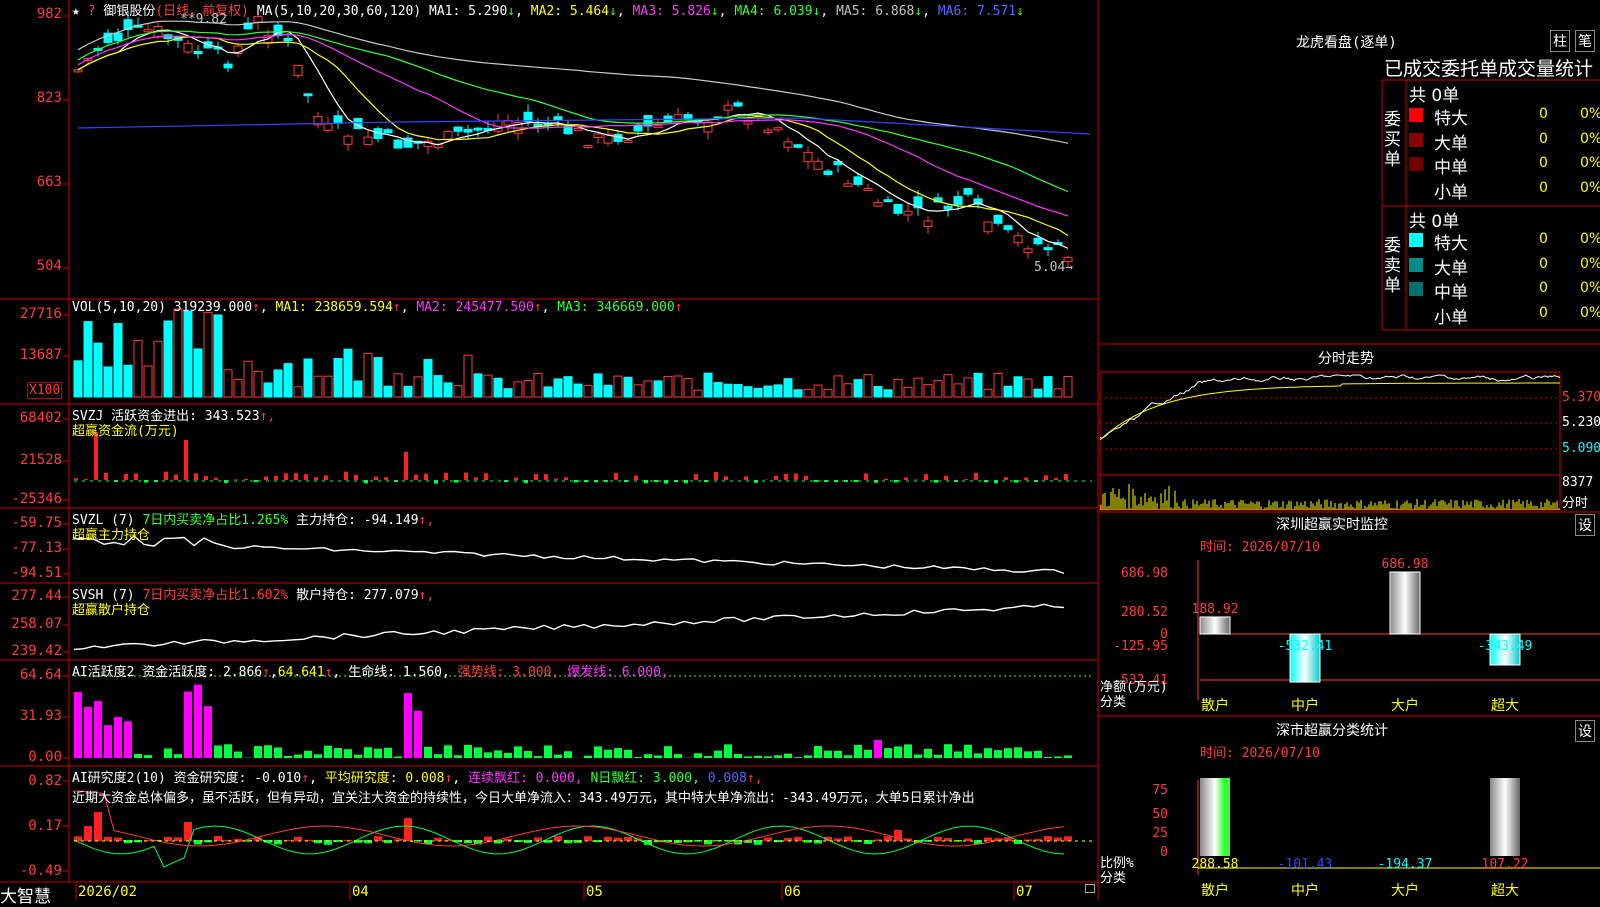  Describe the element at coordinates (44, 390) in the screenshot. I see `vol-unit-badge: X100` at that location.